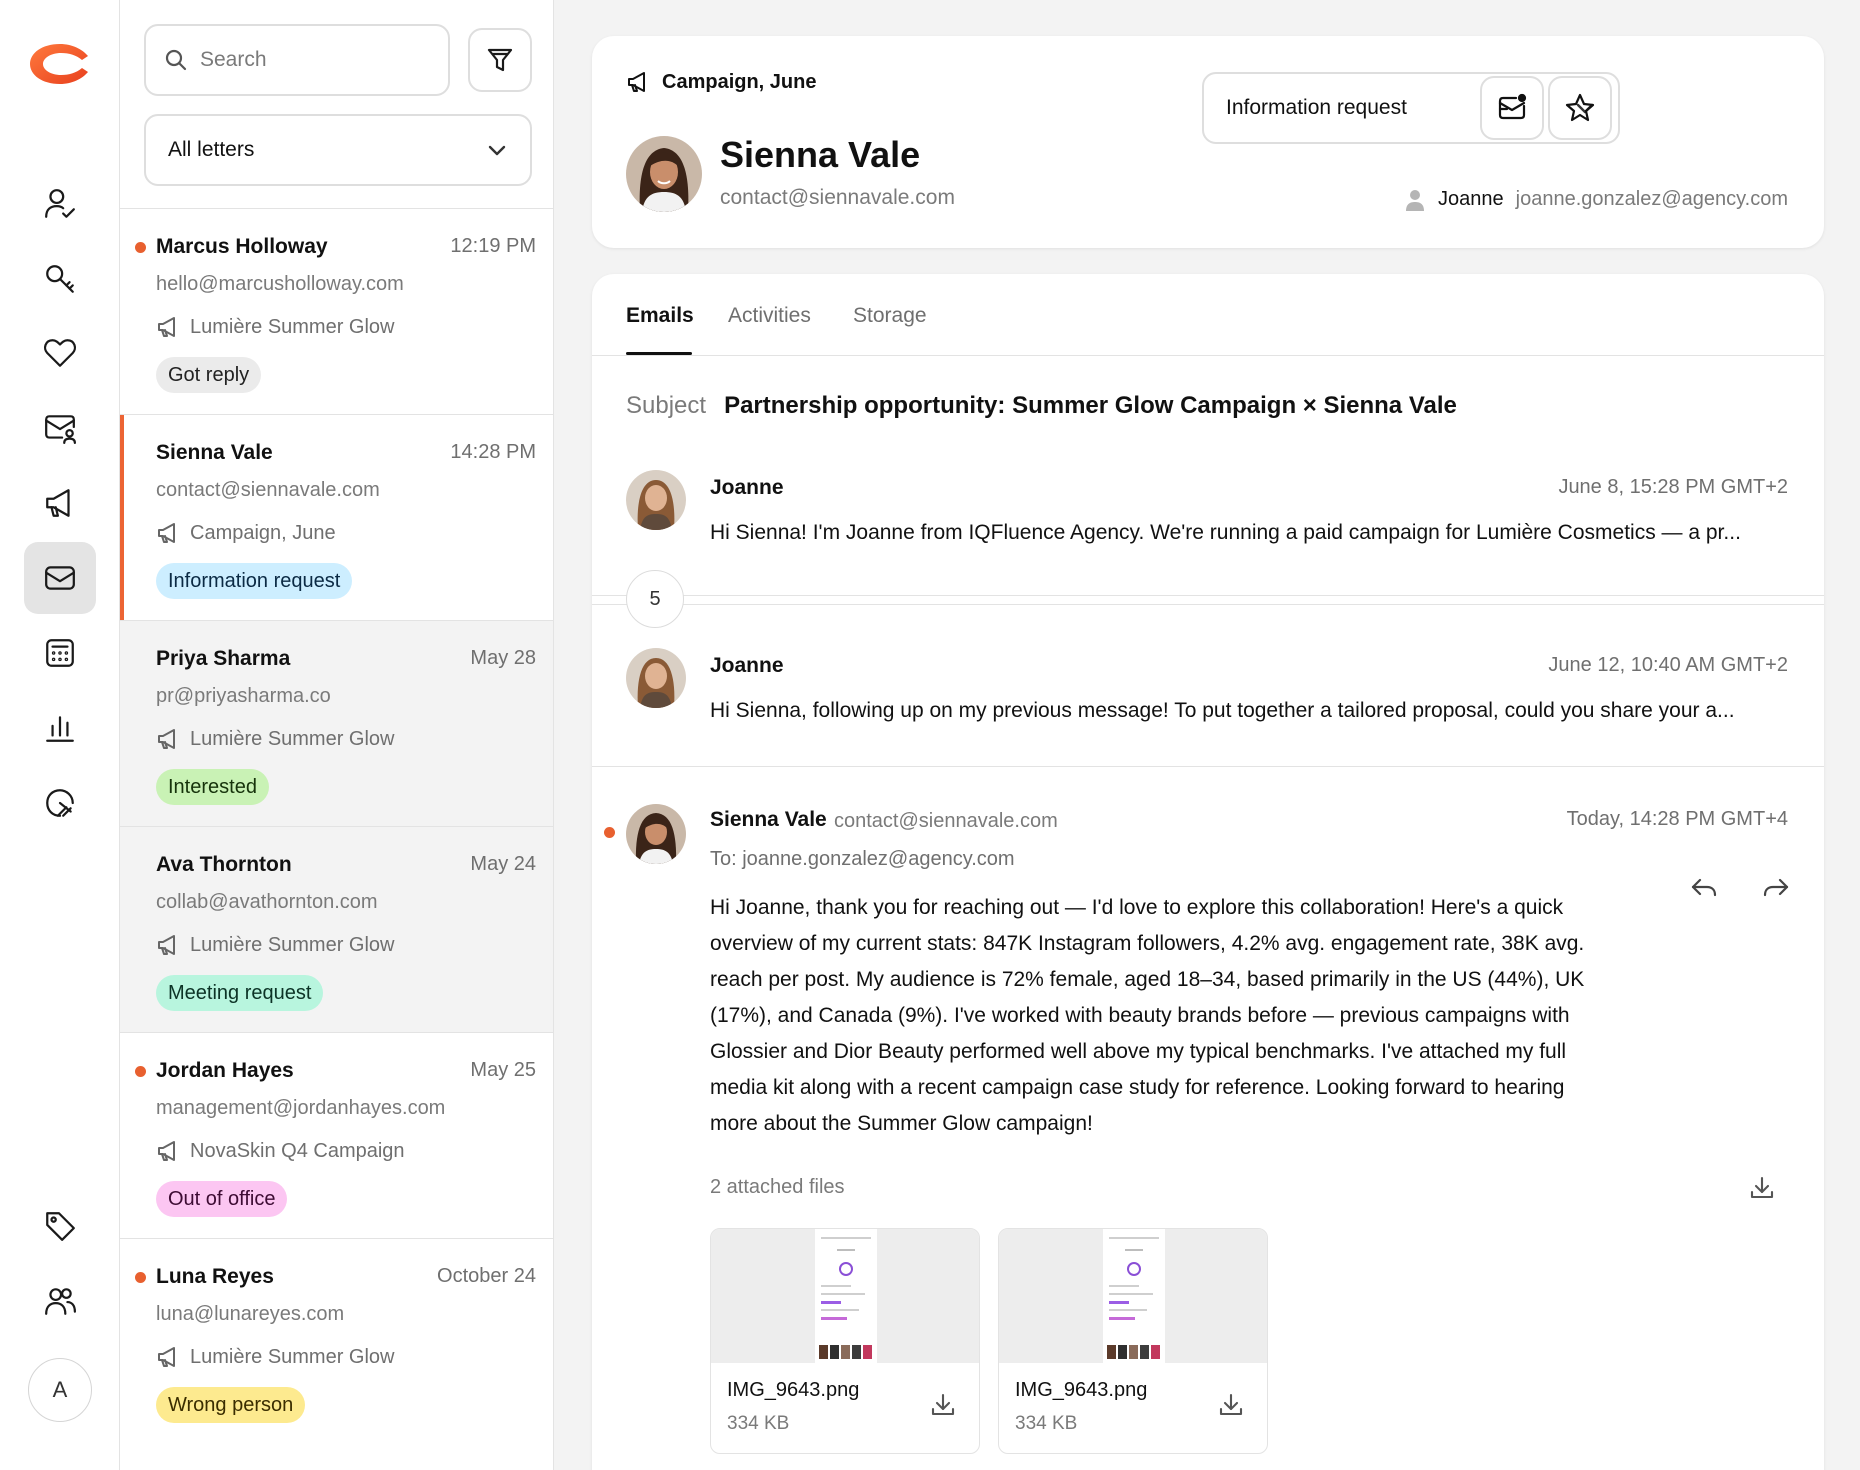  Describe the element at coordinates (310, 60) in the screenshot. I see `search-input` at that location.